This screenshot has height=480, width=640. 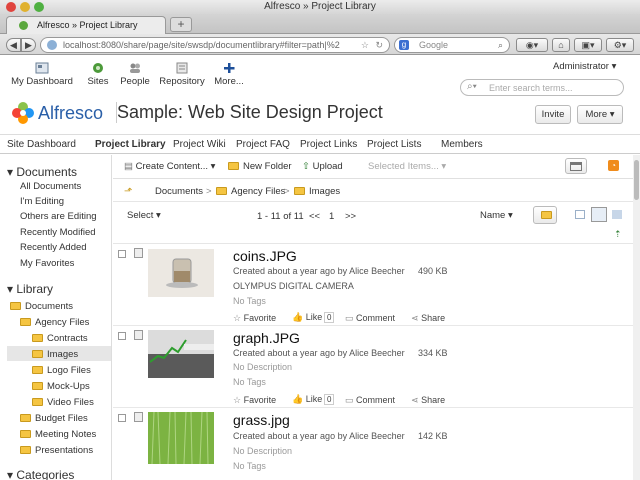 What do you see at coordinates (25, 7) in the screenshot?
I see `minimize-window-icon` at bounding box center [25, 7].